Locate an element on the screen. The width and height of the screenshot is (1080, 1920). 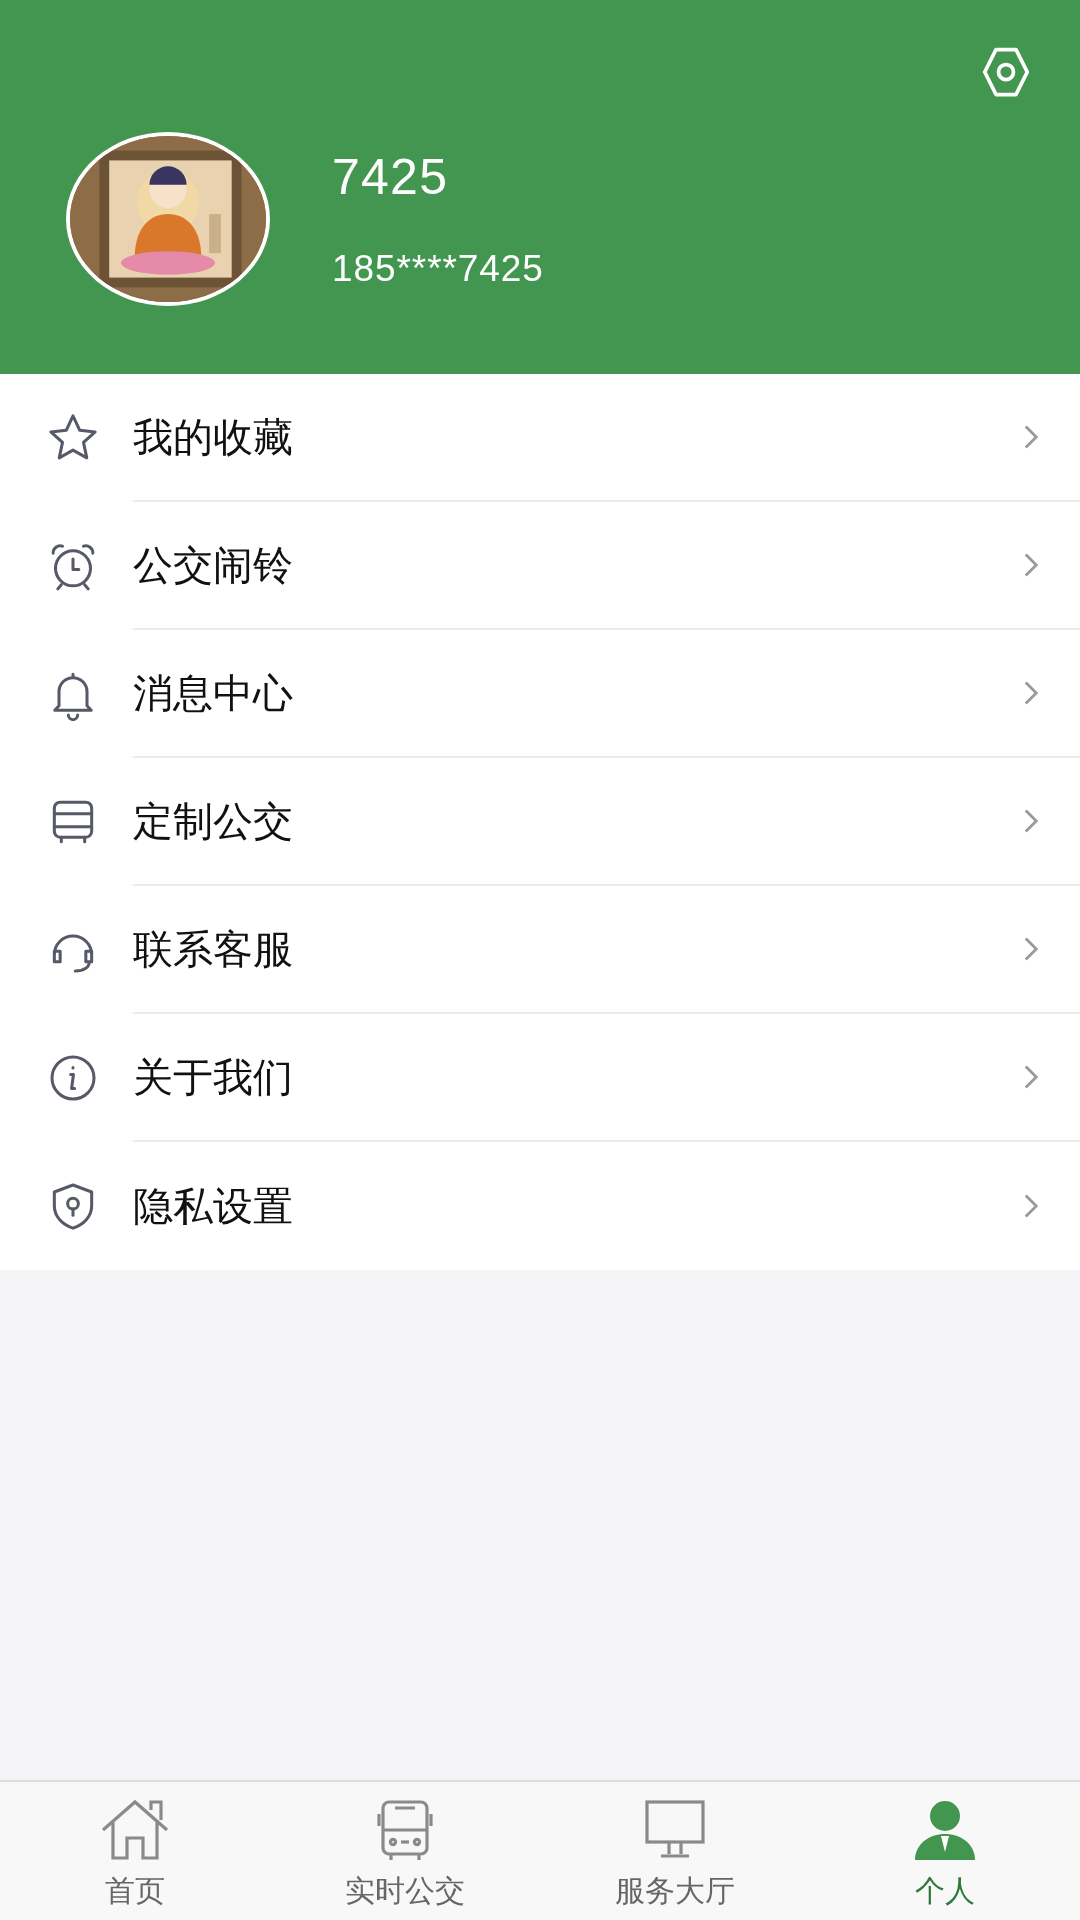
menu-label: 定制公交 is located at coordinates (213, 821).